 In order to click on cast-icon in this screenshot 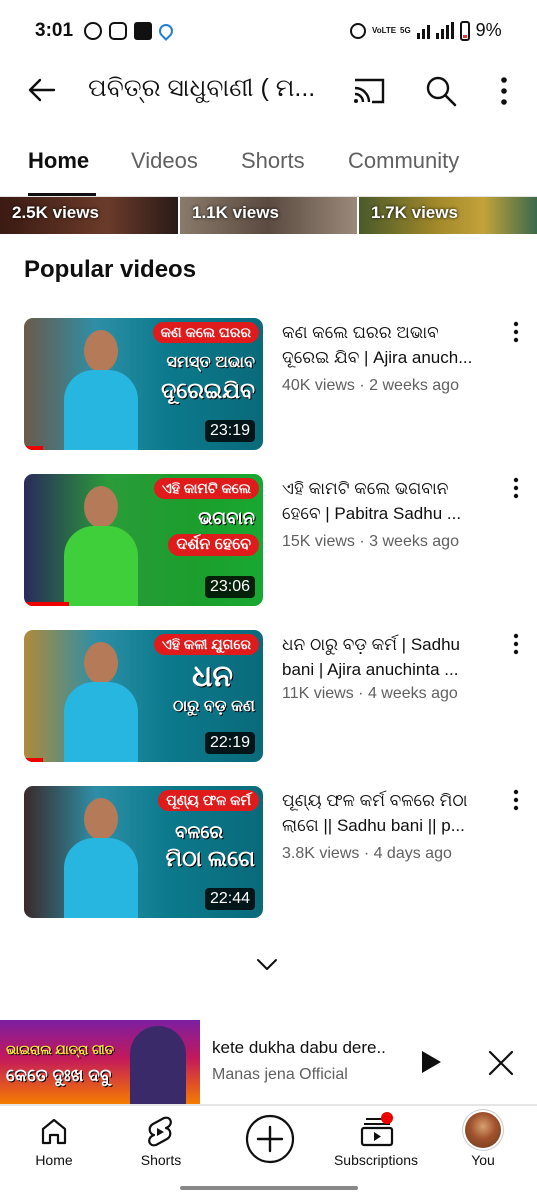, I will do `click(369, 91)`.